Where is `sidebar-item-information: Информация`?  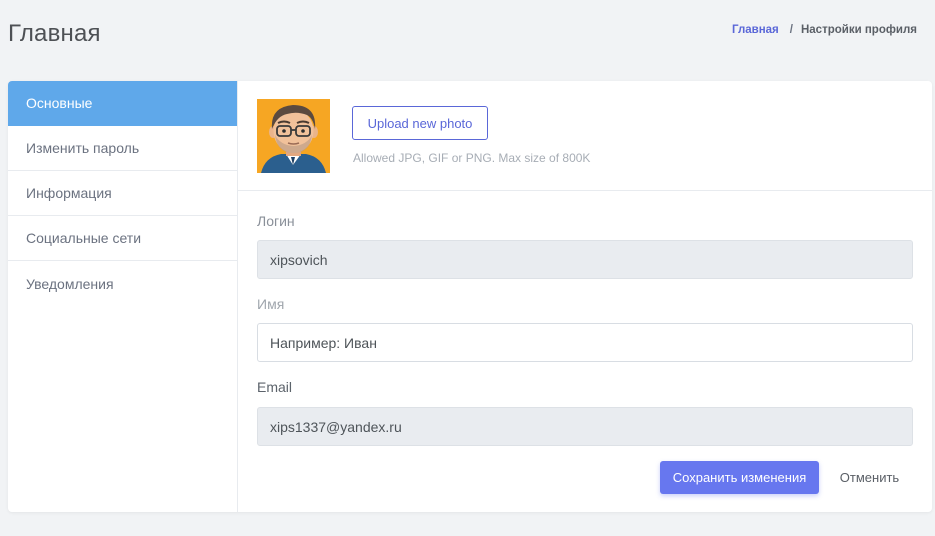
sidebar-item-information: Информация is located at coordinates (122, 193).